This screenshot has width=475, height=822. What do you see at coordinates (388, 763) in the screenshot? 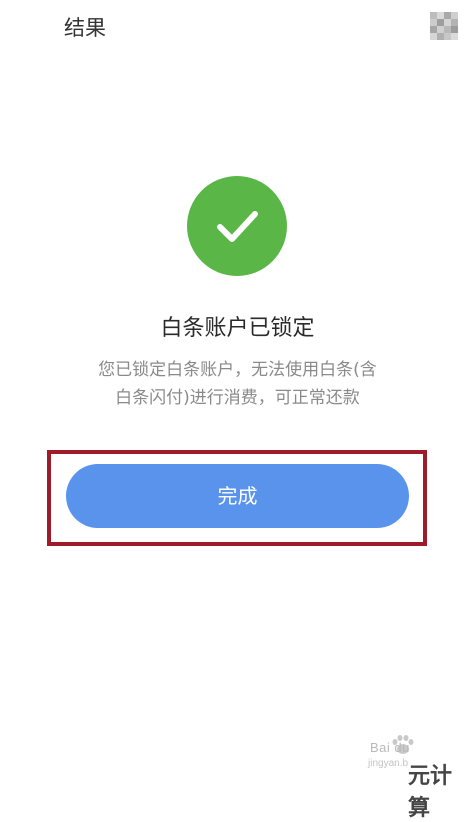
I see `watermark-sub: jingyan.b` at bounding box center [388, 763].